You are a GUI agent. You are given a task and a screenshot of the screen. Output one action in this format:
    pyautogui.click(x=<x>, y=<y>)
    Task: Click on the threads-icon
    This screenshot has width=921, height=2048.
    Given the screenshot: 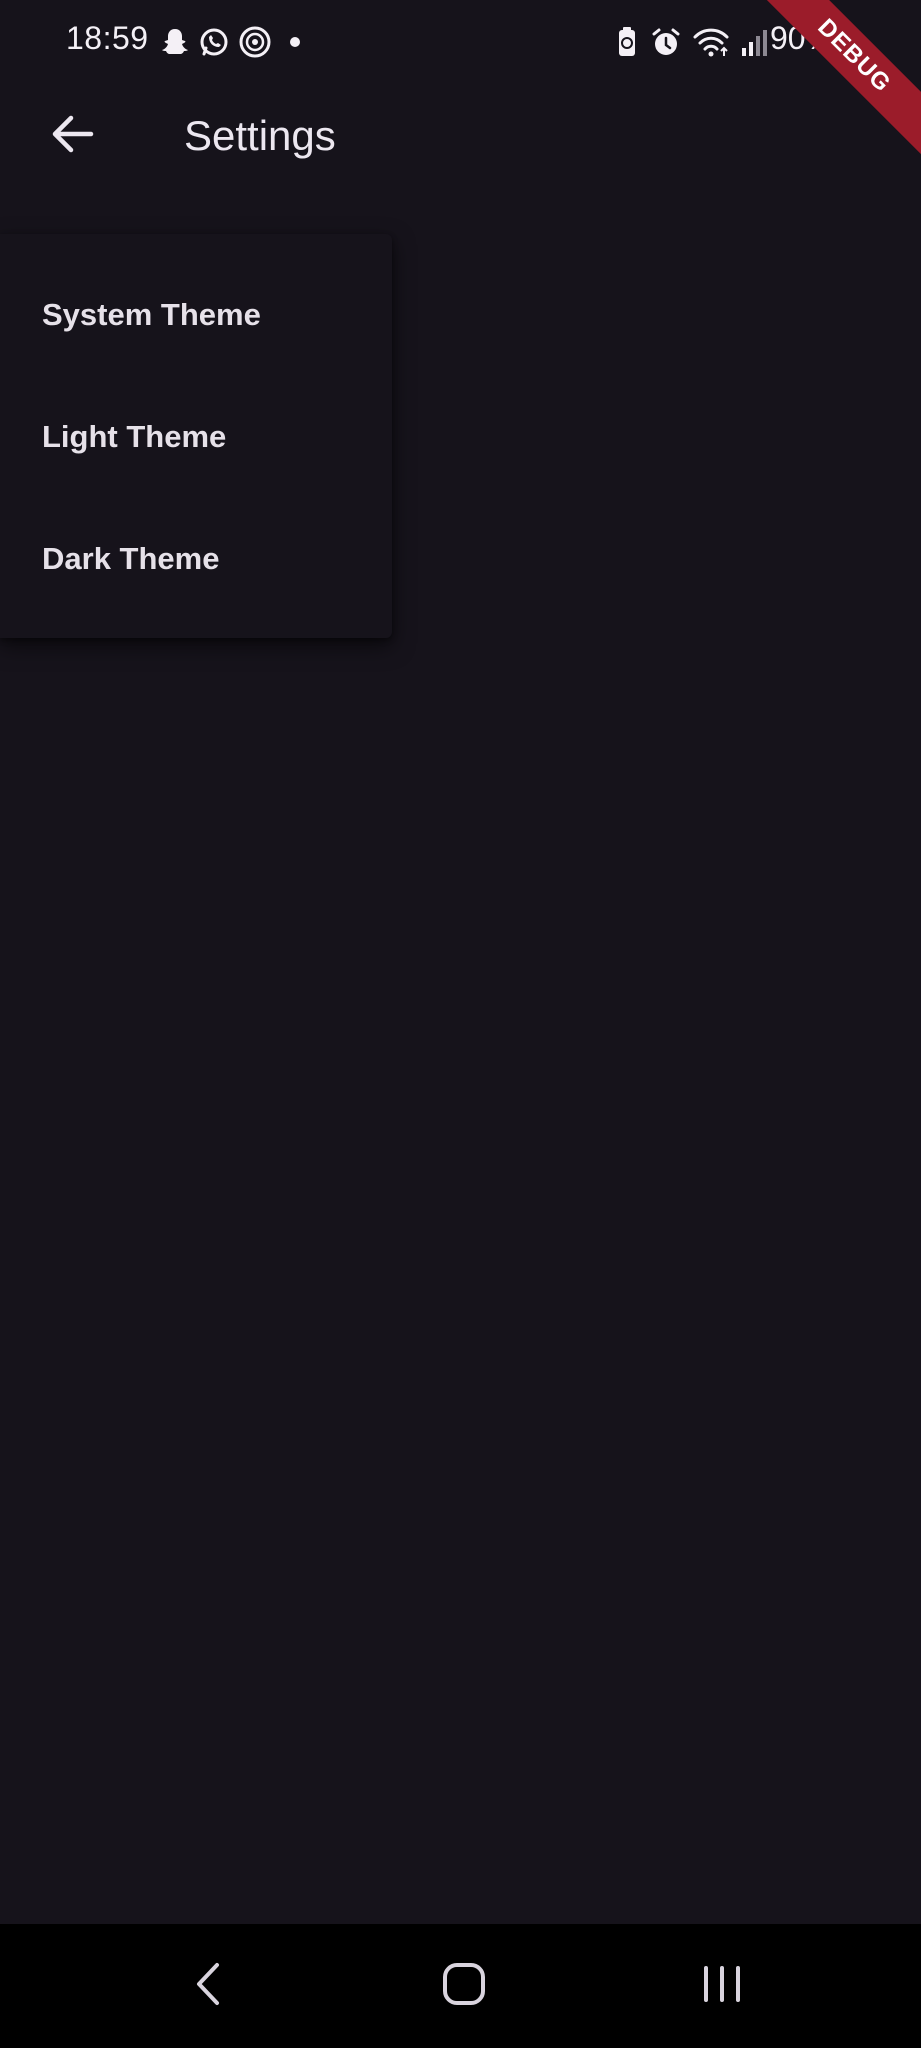 What is the action you would take?
    pyautogui.click(x=255, y=42)
    